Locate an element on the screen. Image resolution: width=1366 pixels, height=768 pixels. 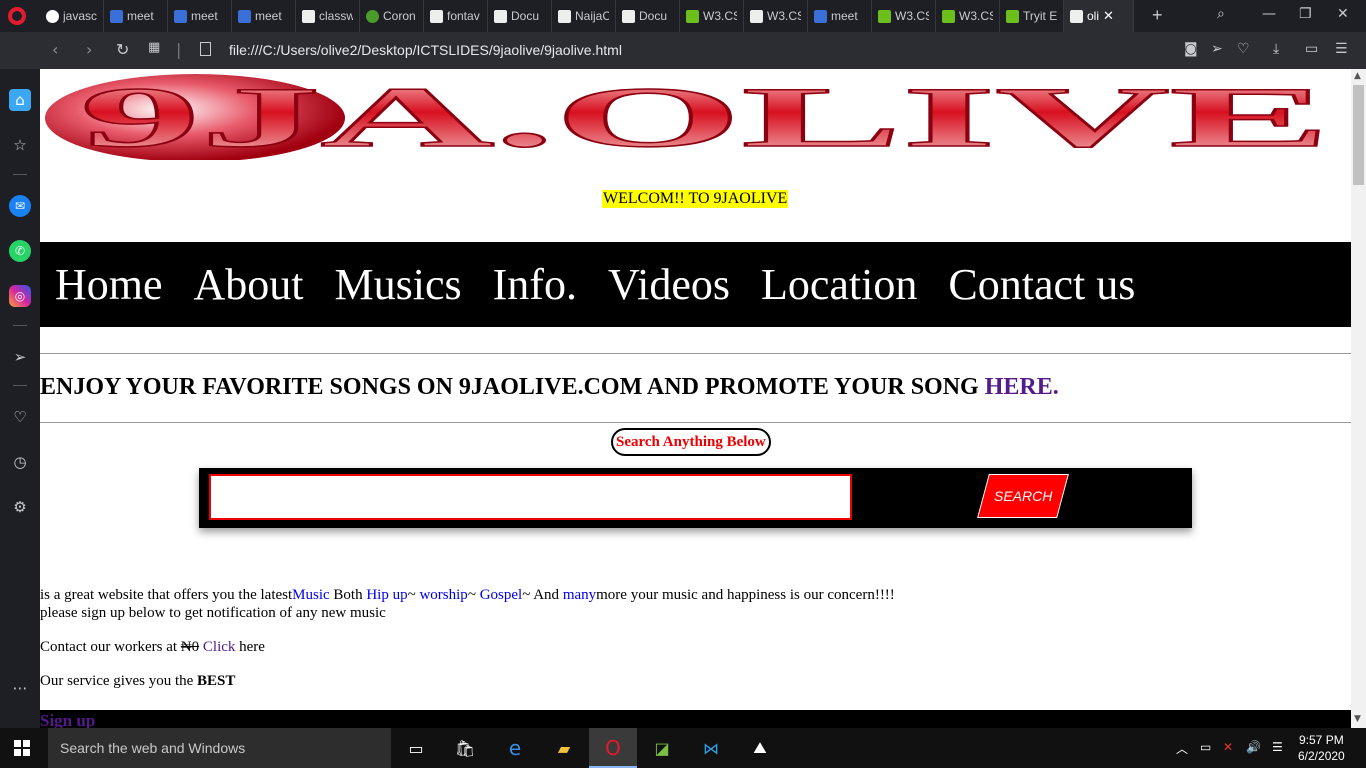
tab-active: oli ✕ is located at coordinates (1099, 16).